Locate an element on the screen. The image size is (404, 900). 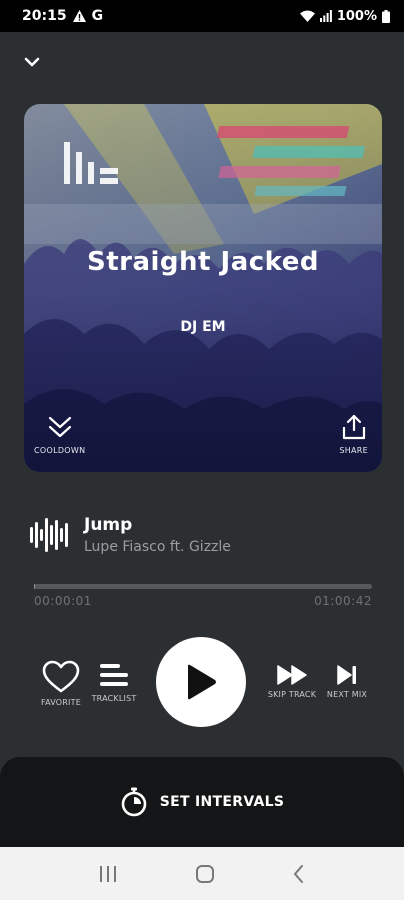
playback-progress-bar is located at coordinates (203, 586).